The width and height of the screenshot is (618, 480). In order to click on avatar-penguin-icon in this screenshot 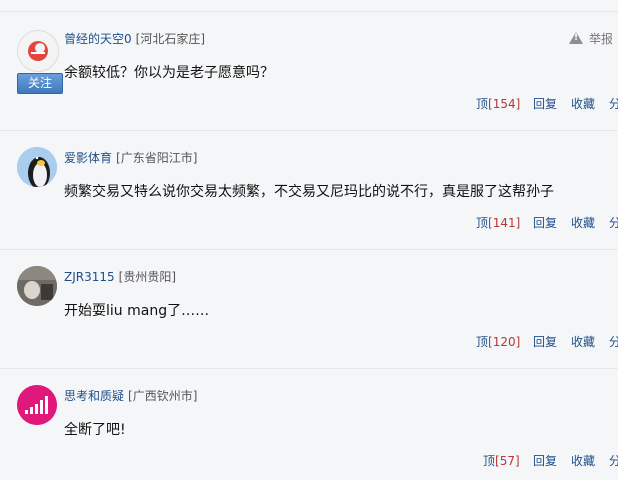, I will do `click(37, 167)`.